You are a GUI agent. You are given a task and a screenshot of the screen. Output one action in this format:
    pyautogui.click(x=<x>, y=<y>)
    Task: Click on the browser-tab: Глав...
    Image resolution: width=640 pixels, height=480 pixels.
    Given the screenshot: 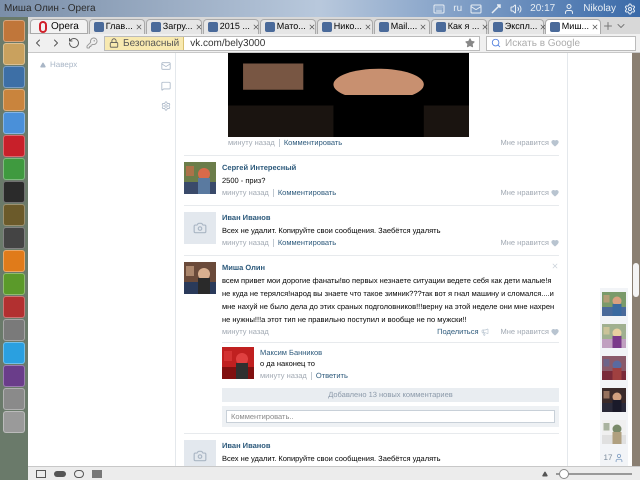 What is the action you would take?
    pyautogui.click(x=116, y=26)
    